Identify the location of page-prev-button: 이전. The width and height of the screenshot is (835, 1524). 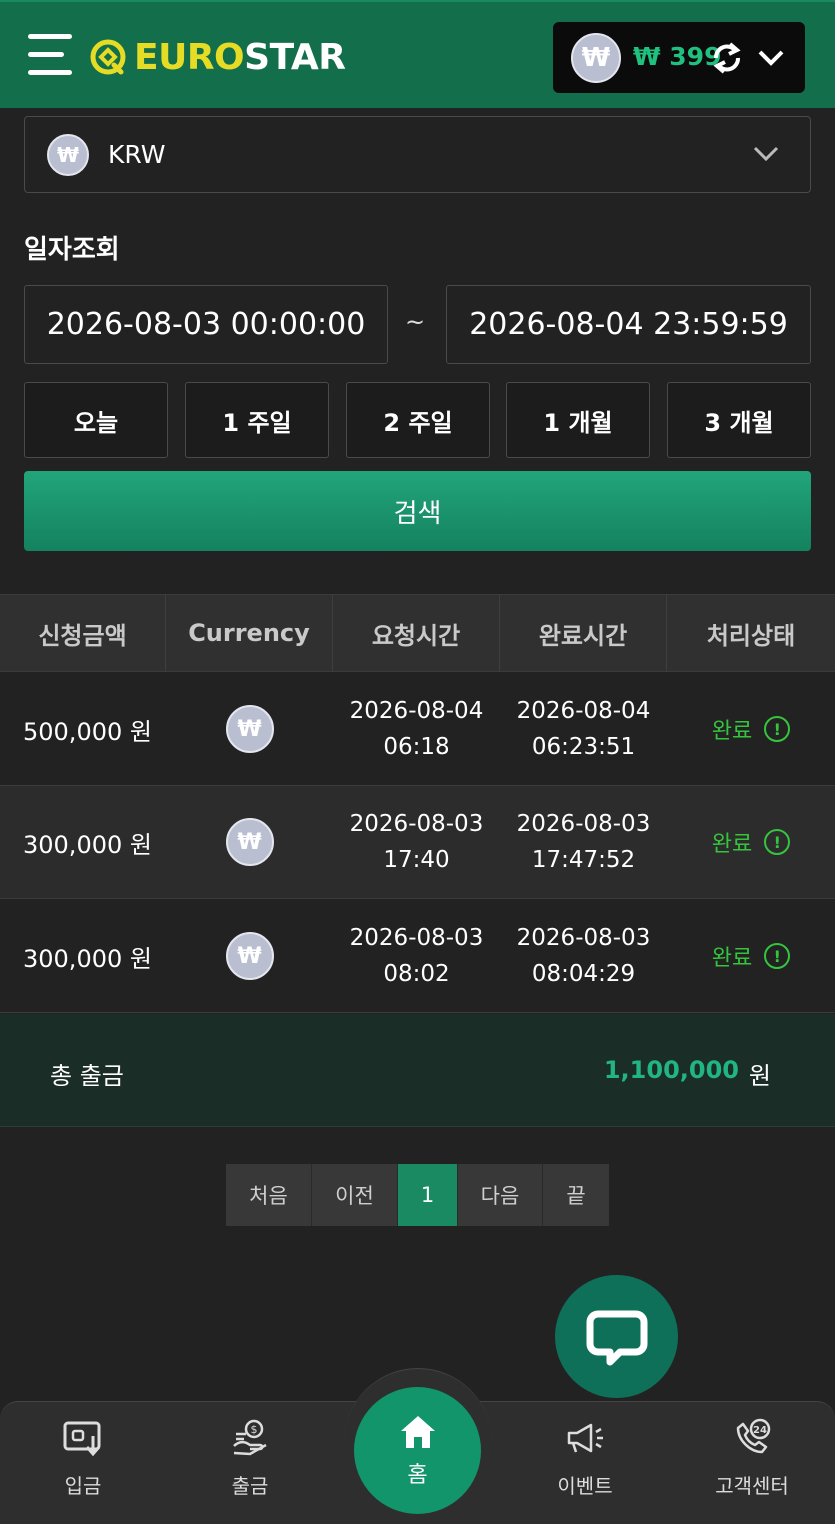
(355, 1195).